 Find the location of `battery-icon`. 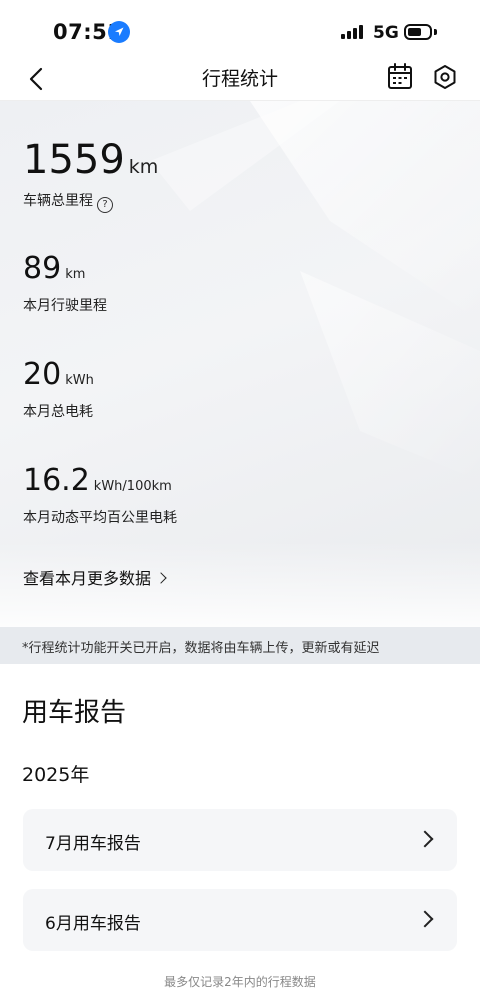

battery-icon is located at coordinates (418, 32).